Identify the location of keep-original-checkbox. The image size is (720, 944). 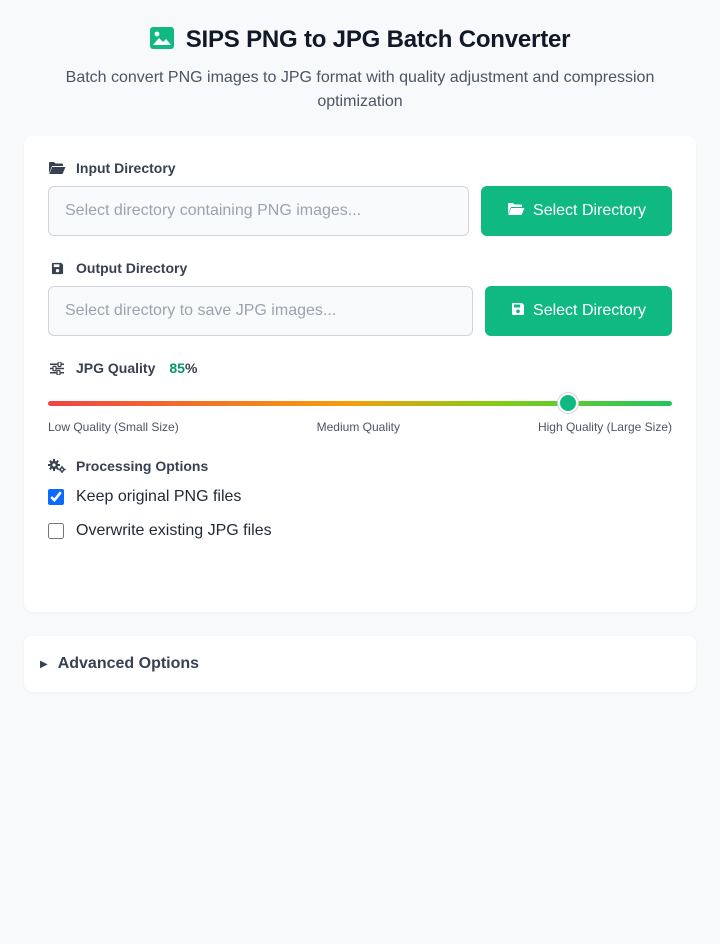
(56, 497).